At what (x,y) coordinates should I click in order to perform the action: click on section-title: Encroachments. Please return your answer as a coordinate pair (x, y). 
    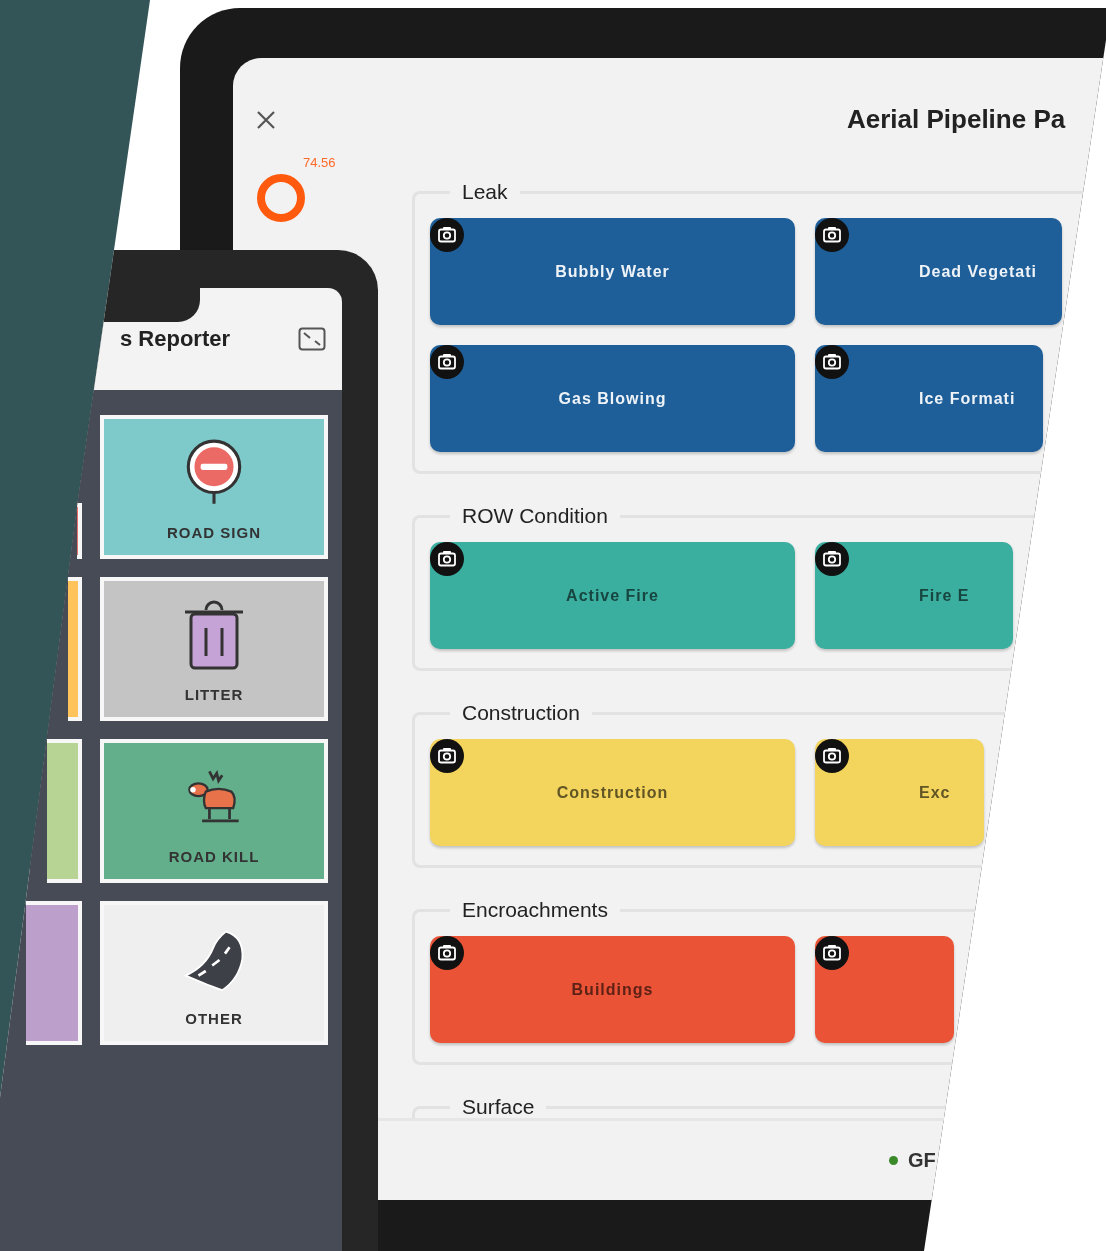
    Looking at the image, I should click on (535, 910).